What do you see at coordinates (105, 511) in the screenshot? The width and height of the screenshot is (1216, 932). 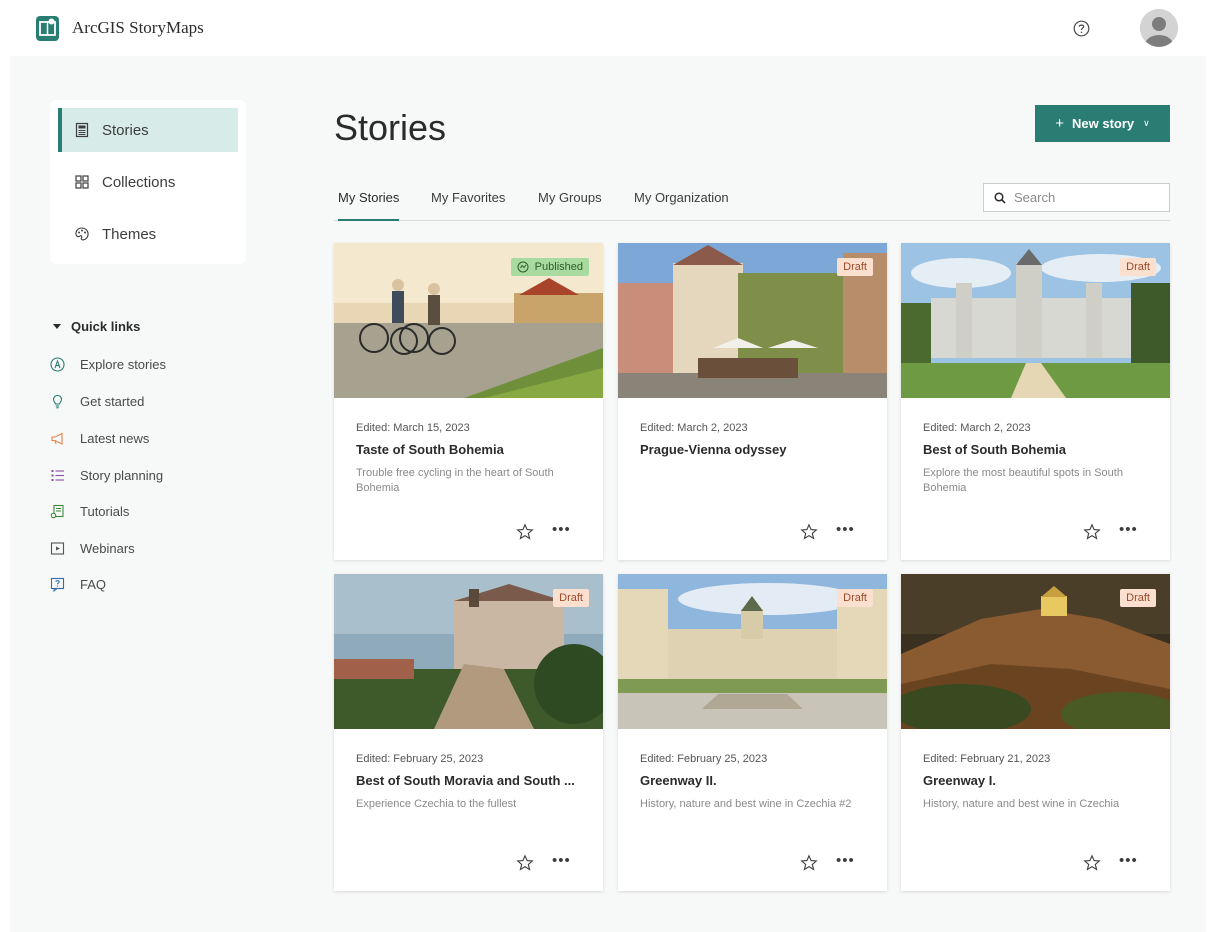 I see `quick-link-label: Tutorials` at bounding box center [105, 511].